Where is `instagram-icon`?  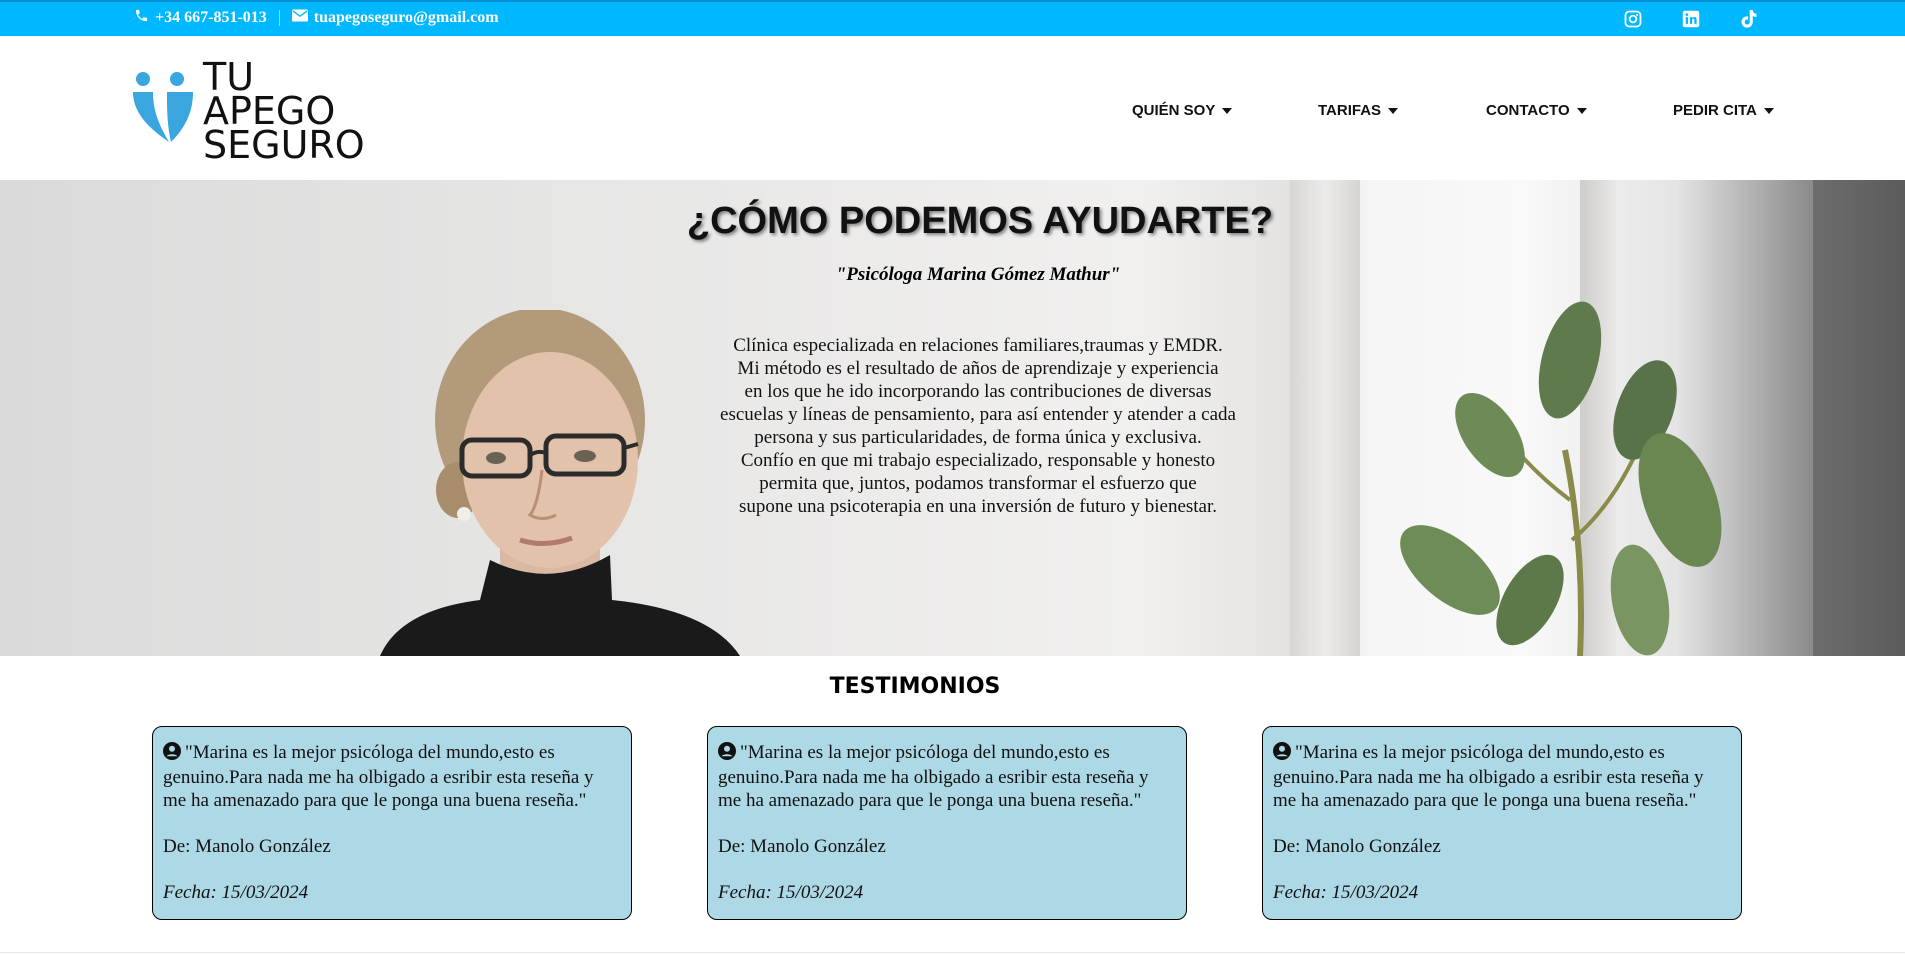
instagram-icon is located at coordinates (1633, 19).